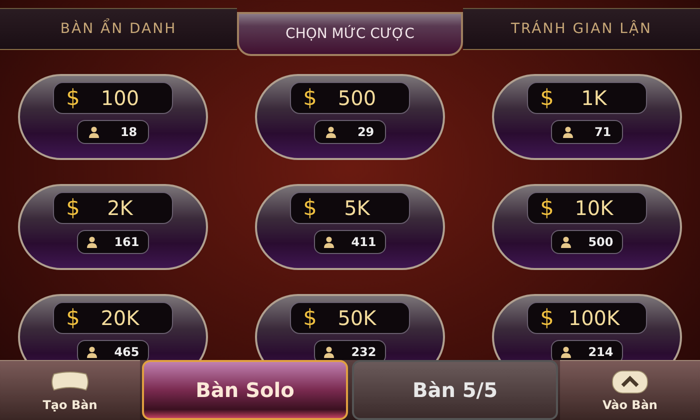 The image size is (700, 420). Describe the element at coordinates (581, 29) in the screenshot. I see `tab: TRÁNH GIAN LẬN` at that location.